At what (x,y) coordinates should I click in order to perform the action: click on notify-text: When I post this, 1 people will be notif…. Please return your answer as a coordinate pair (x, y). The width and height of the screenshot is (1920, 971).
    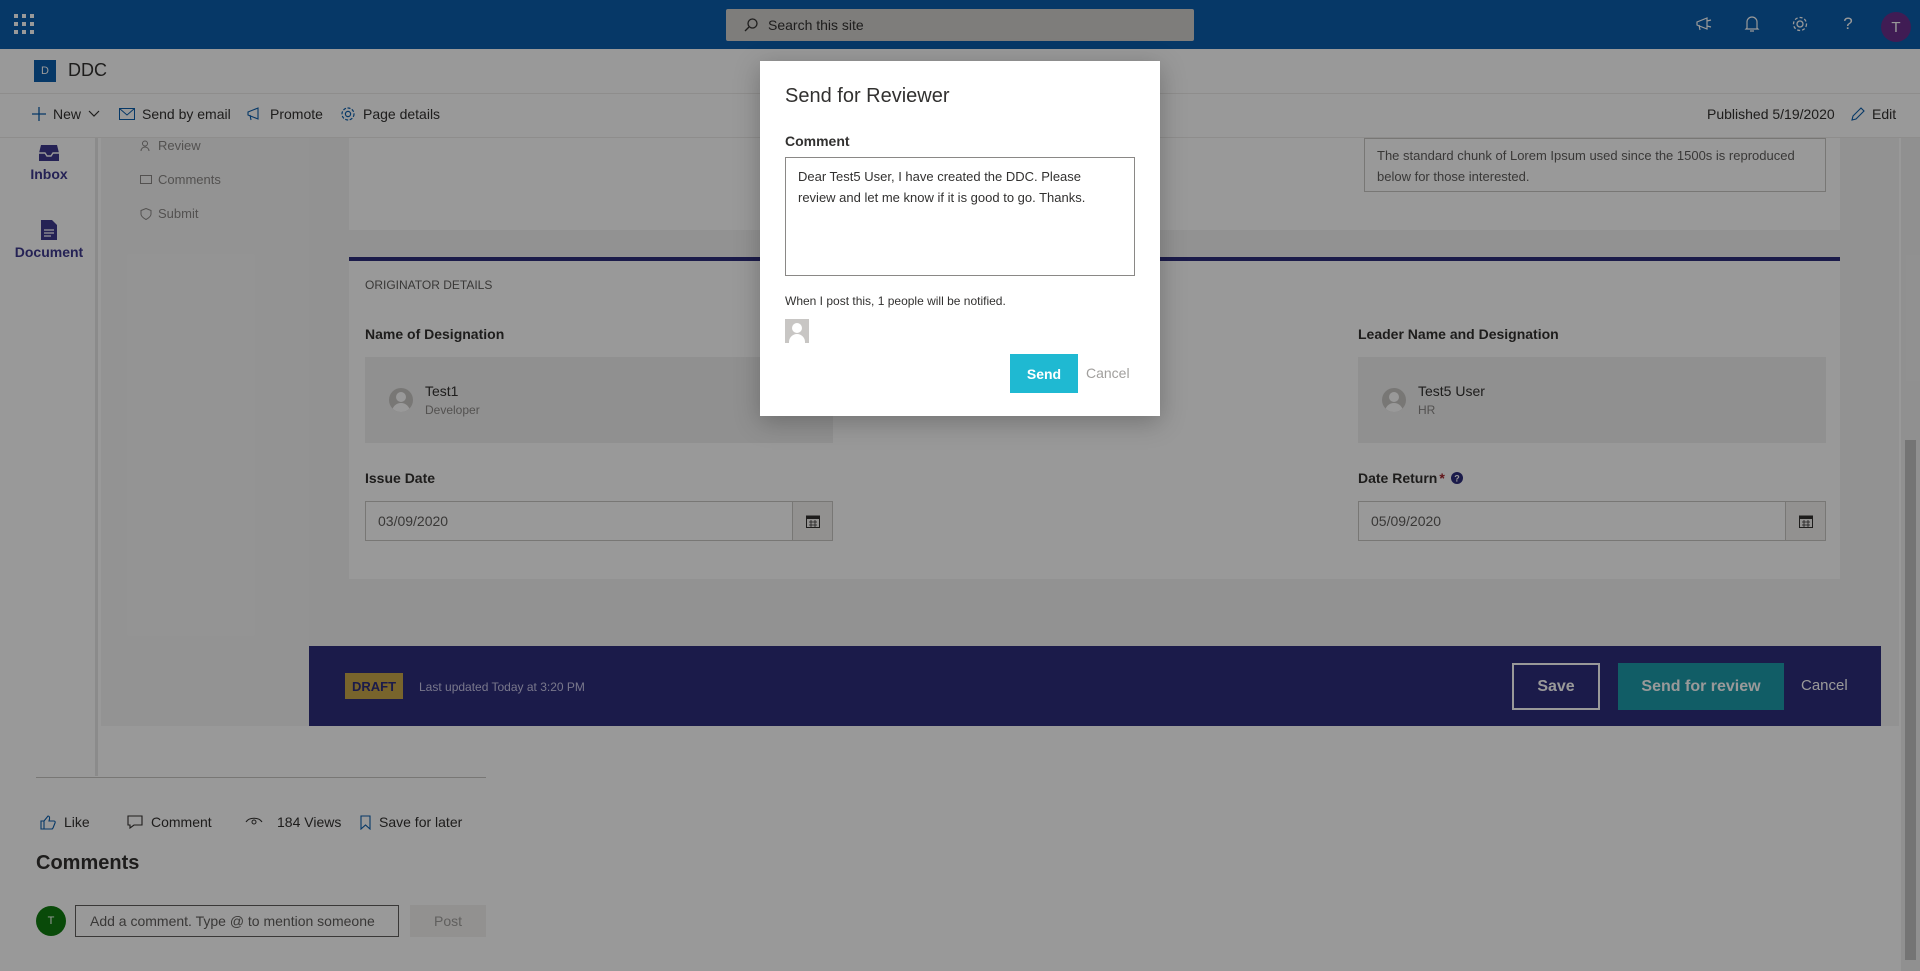
    Looking at the image, I should click on (895, 301).